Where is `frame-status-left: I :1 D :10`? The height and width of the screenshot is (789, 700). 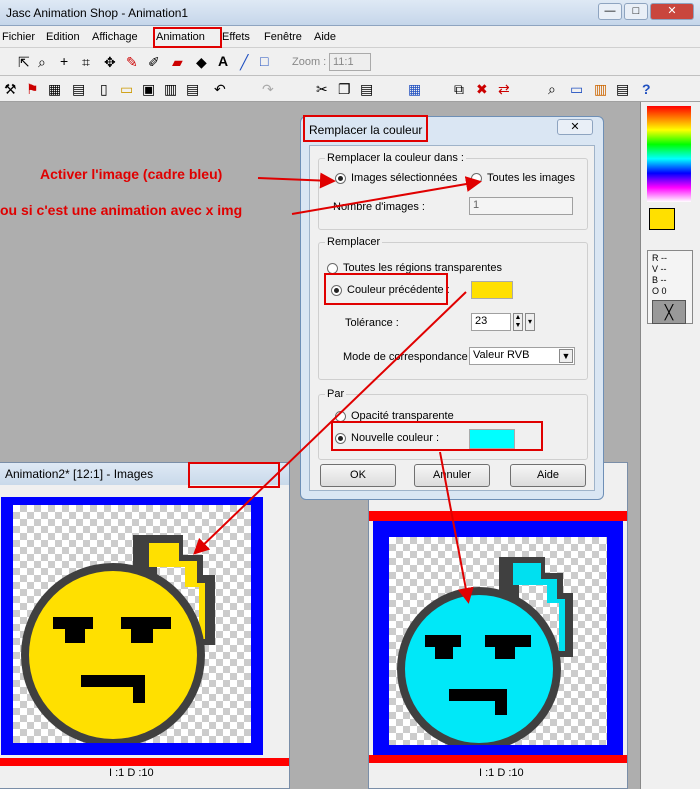 frame-status-left: I :1 D :10 is located at coordinates (131, 773).